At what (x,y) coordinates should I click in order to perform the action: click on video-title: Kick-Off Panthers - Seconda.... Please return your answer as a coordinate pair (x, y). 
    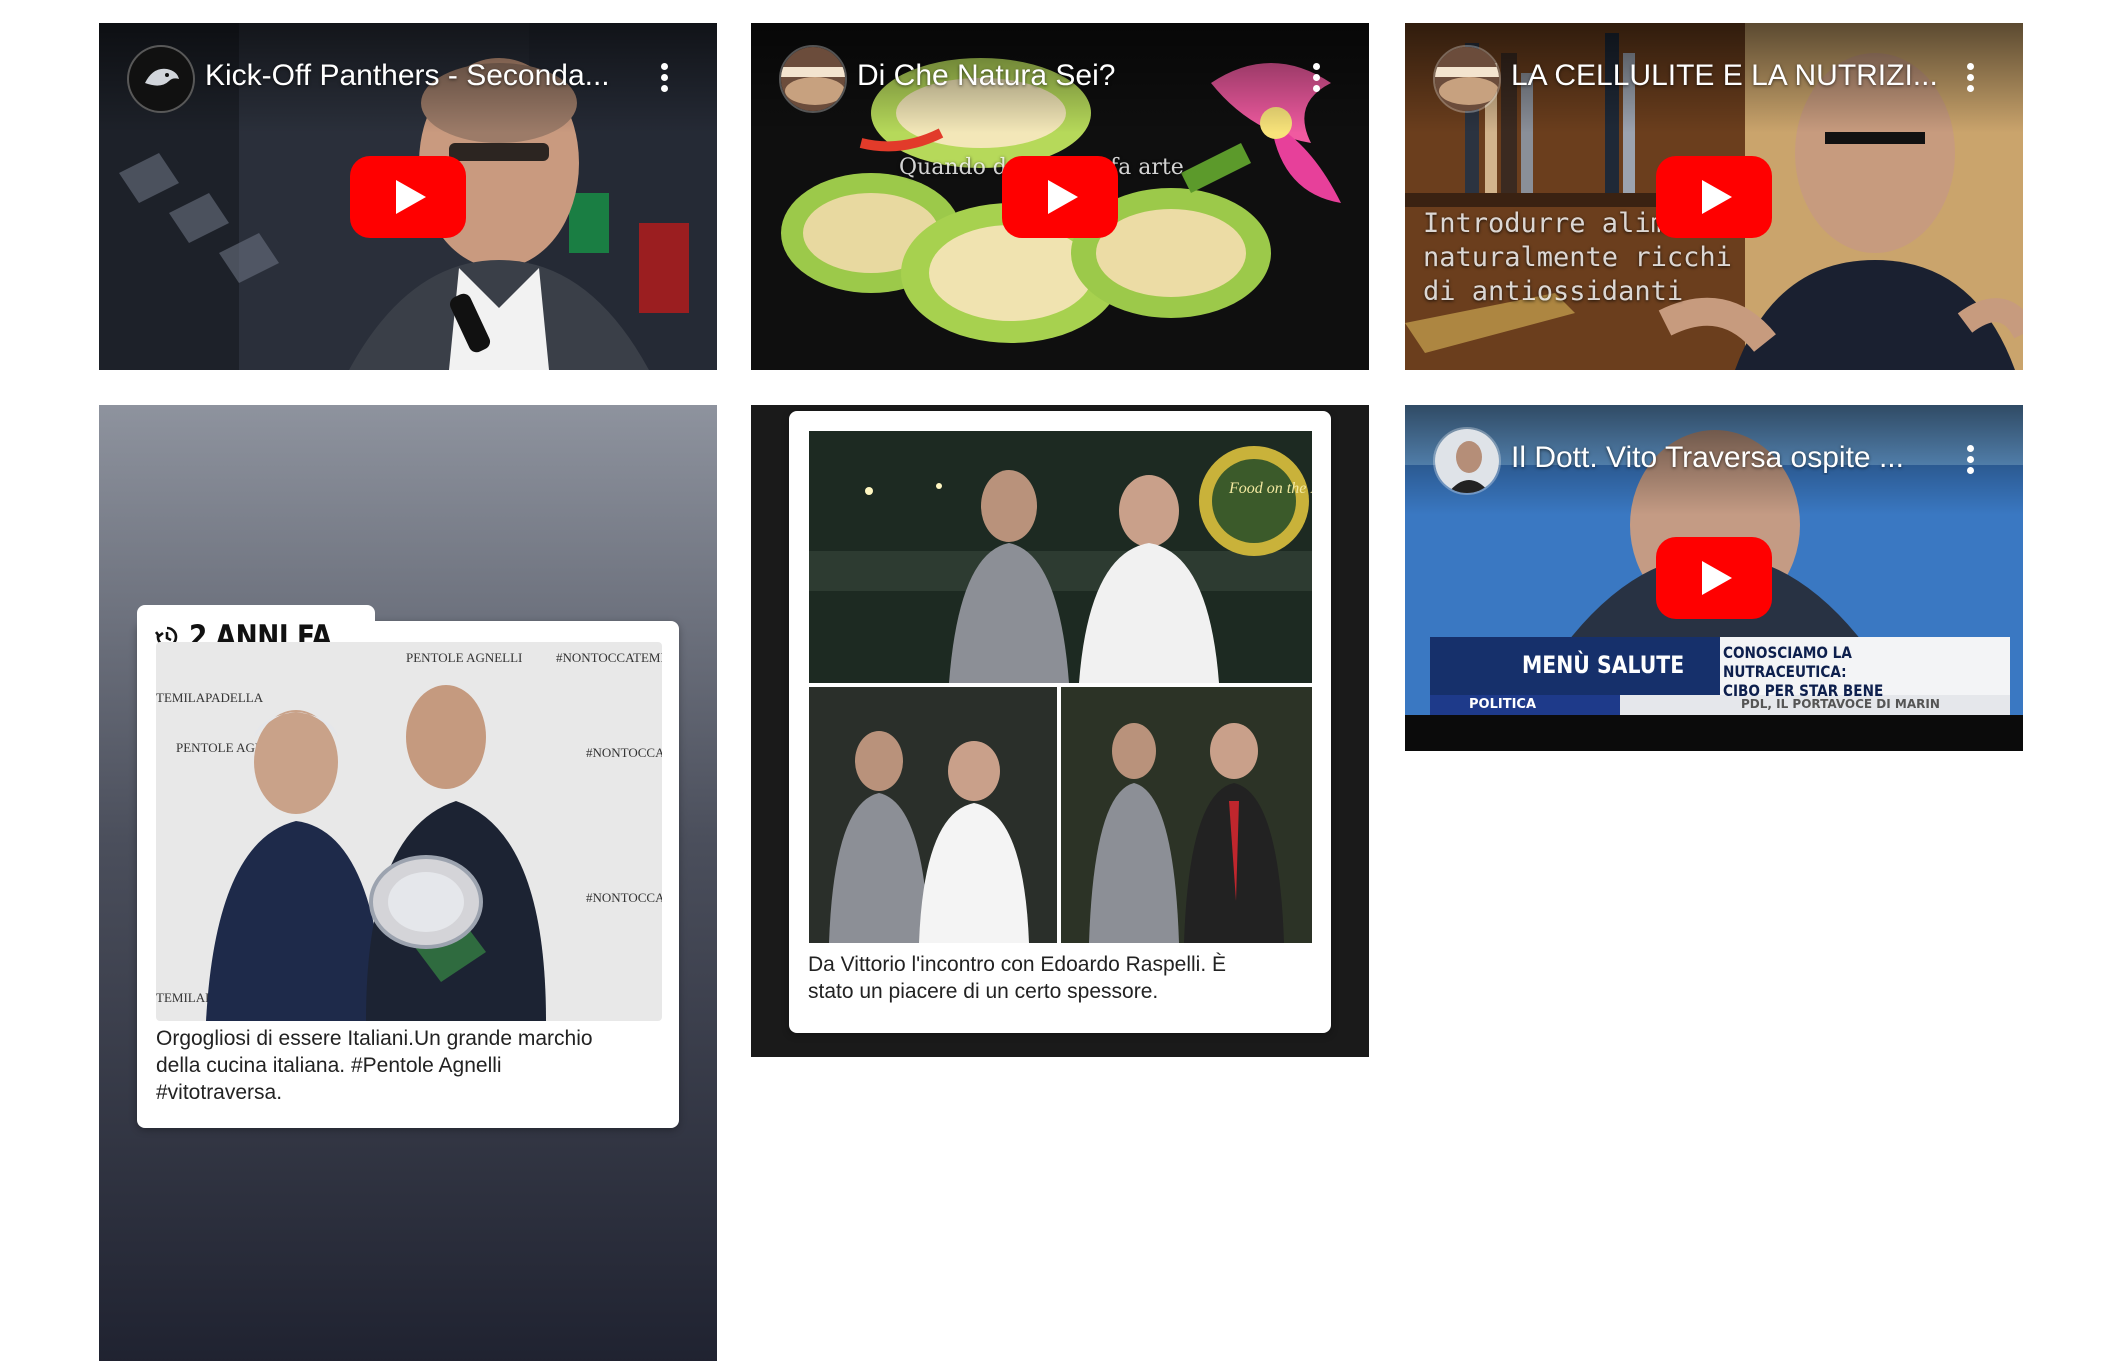
    Looking at the image, I should click on (420, 76).